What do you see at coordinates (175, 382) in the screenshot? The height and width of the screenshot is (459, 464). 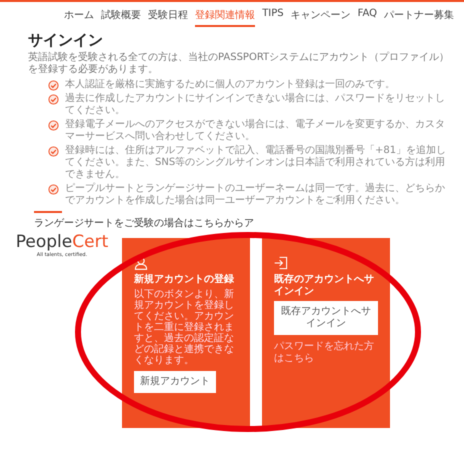 I see `account-button: 新規アカウント` at bounding box center [175, 382].